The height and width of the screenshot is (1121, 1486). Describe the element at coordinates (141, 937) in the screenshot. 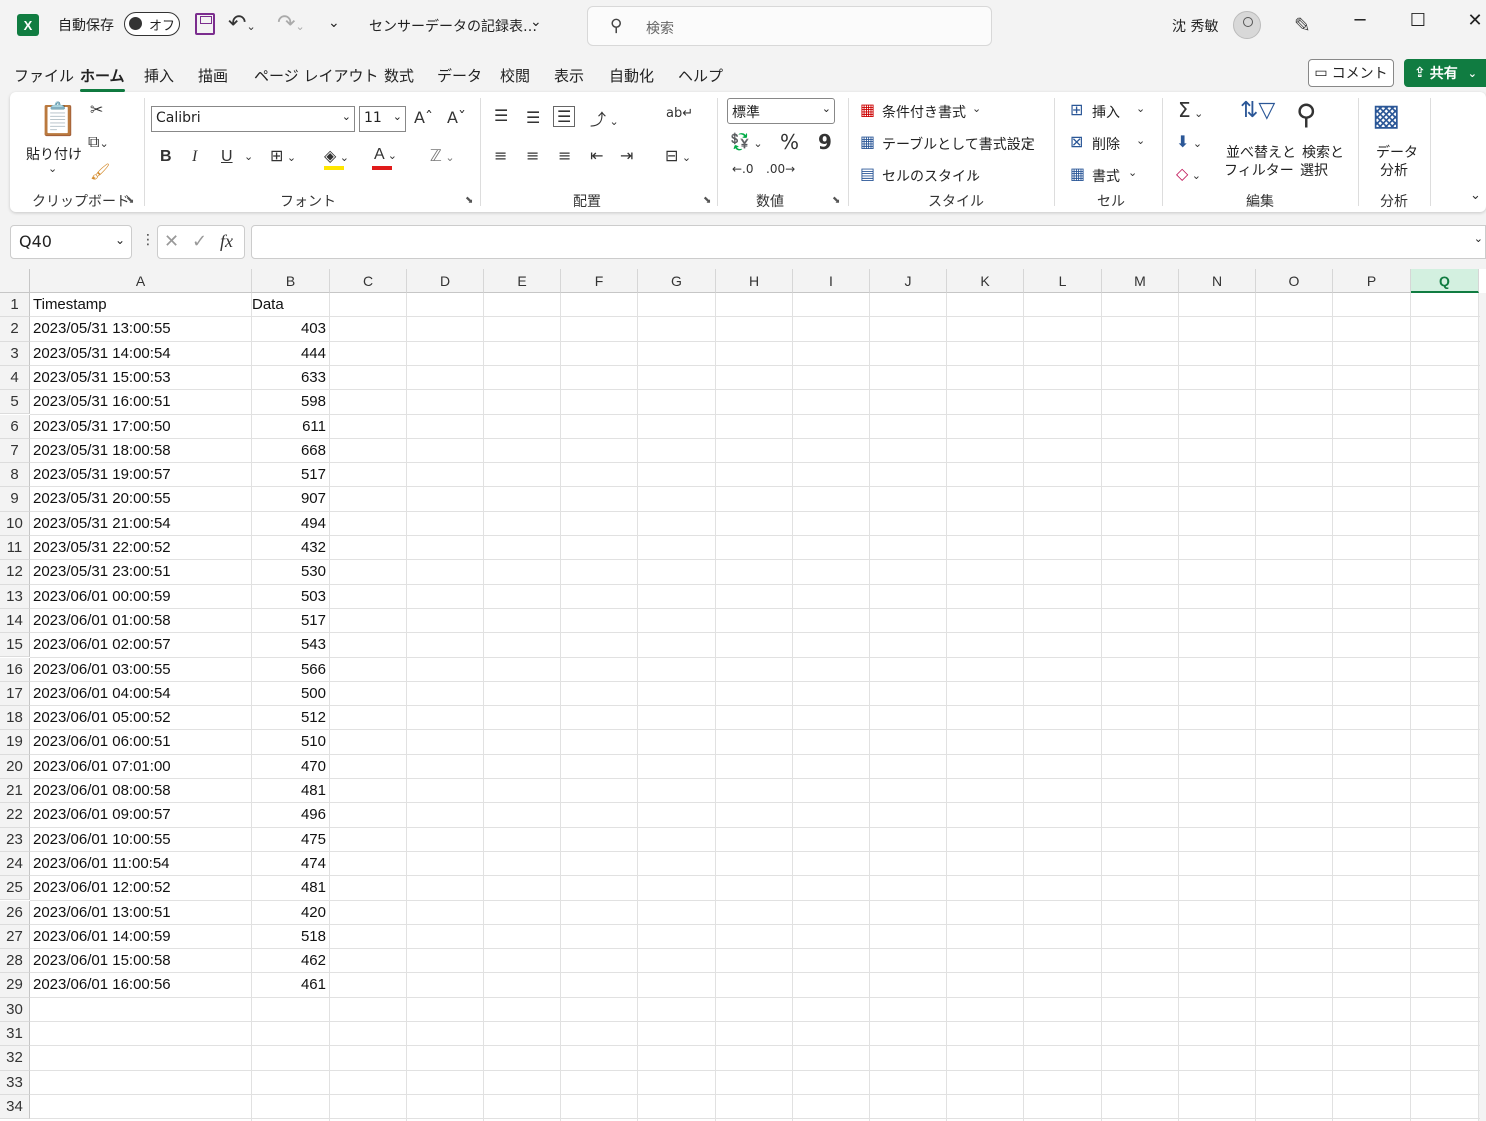

I see `timestamp-cell: 2023/06/01 14:00:59` at that location.